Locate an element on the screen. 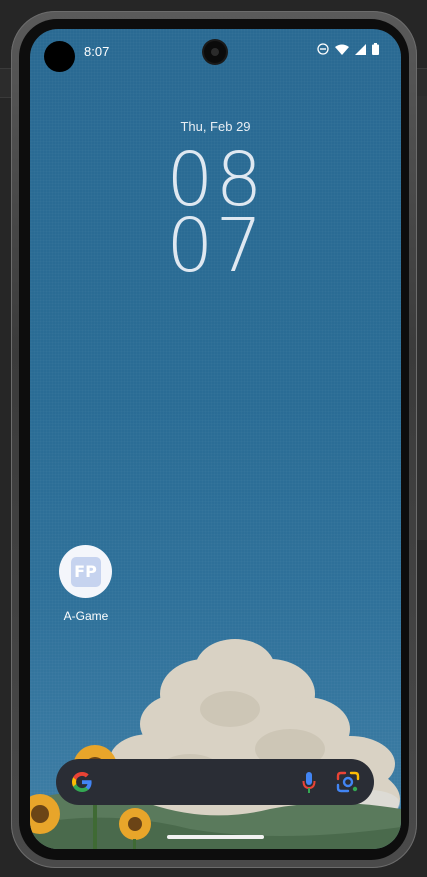 The image size is (427, 877). app-icon-a-game: FP is located at coordinates (85, 571).